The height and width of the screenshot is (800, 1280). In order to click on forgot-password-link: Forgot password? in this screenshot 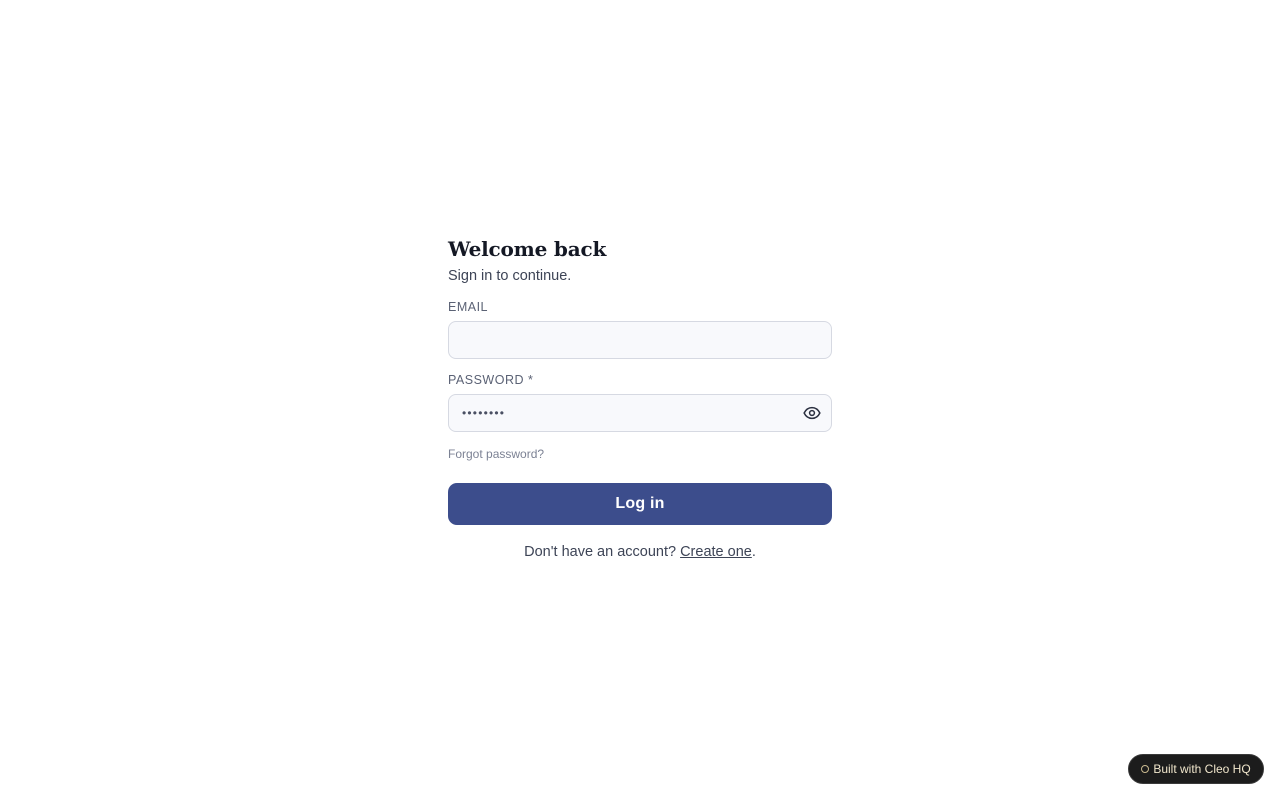, I will do `click(496, 454)`.